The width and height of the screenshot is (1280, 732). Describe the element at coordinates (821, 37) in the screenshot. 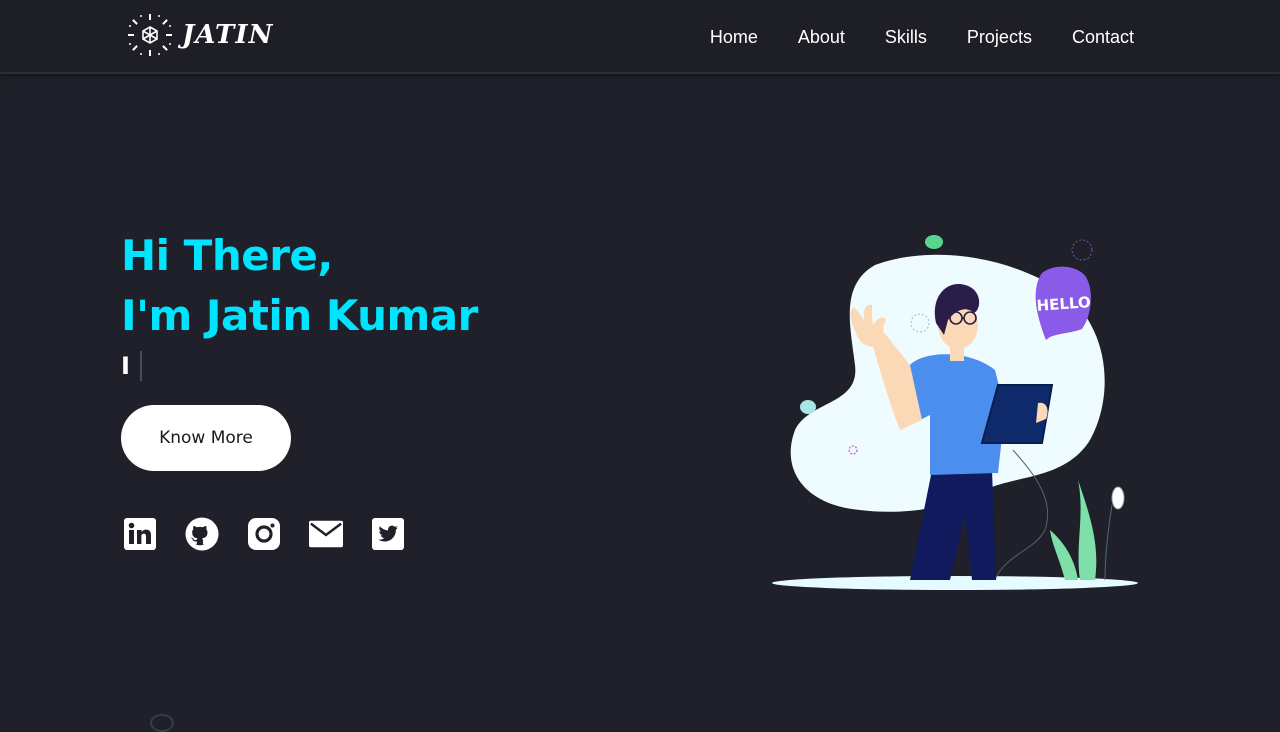

I see `nav-link-about: About` at that location.